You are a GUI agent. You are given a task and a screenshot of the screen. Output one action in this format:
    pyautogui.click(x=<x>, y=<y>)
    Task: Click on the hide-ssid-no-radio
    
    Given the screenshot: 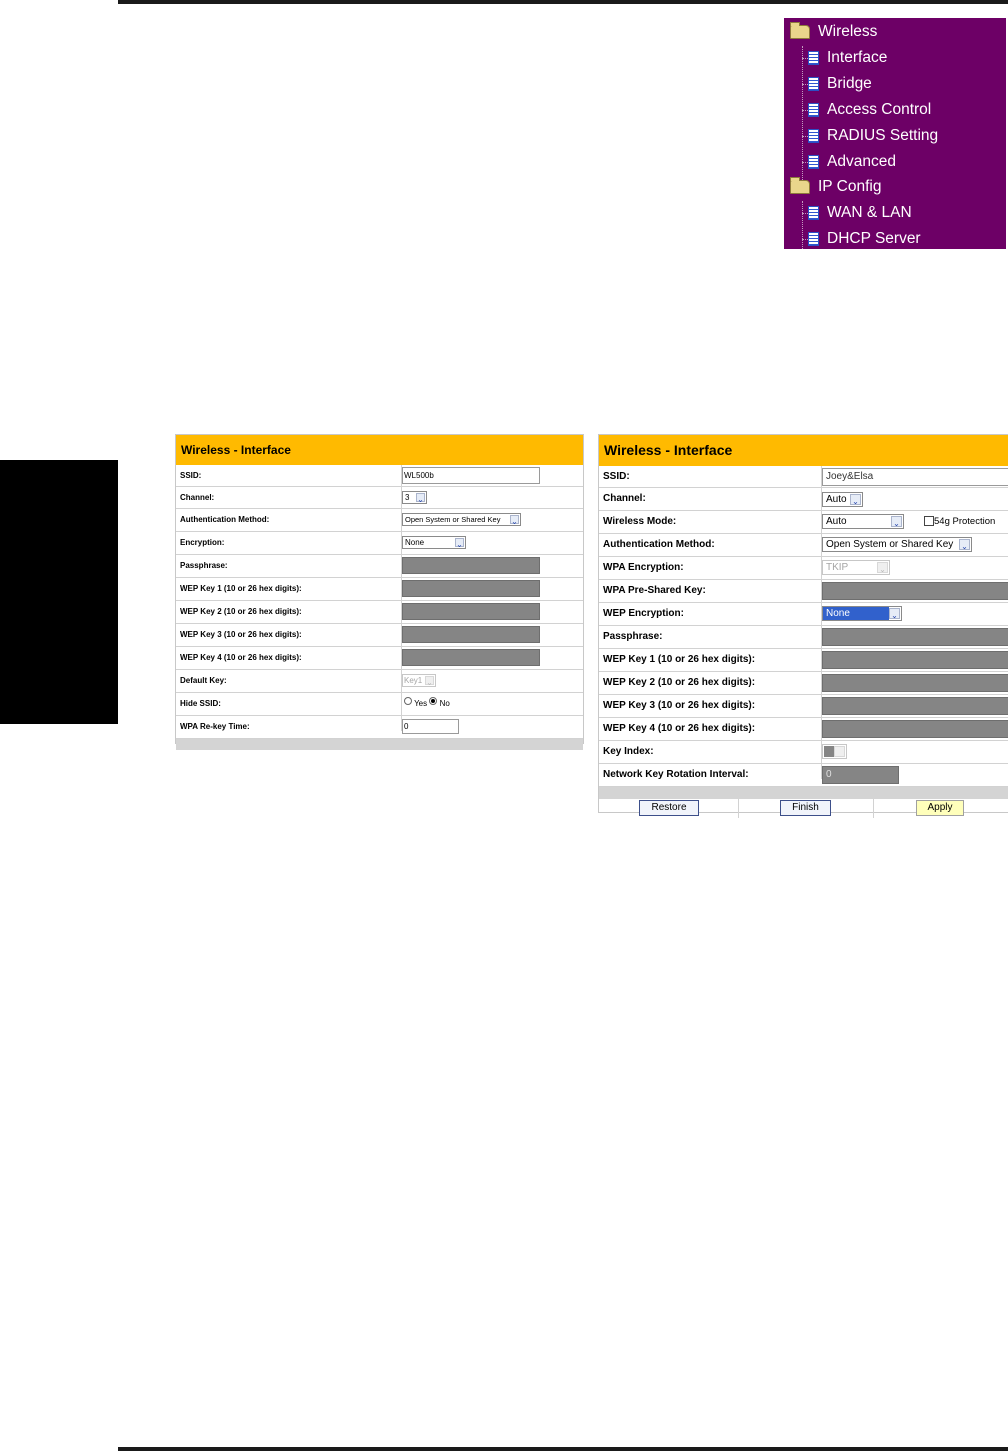 What is the action you would take?
    pyautogui.click(x=433, y=701)
    